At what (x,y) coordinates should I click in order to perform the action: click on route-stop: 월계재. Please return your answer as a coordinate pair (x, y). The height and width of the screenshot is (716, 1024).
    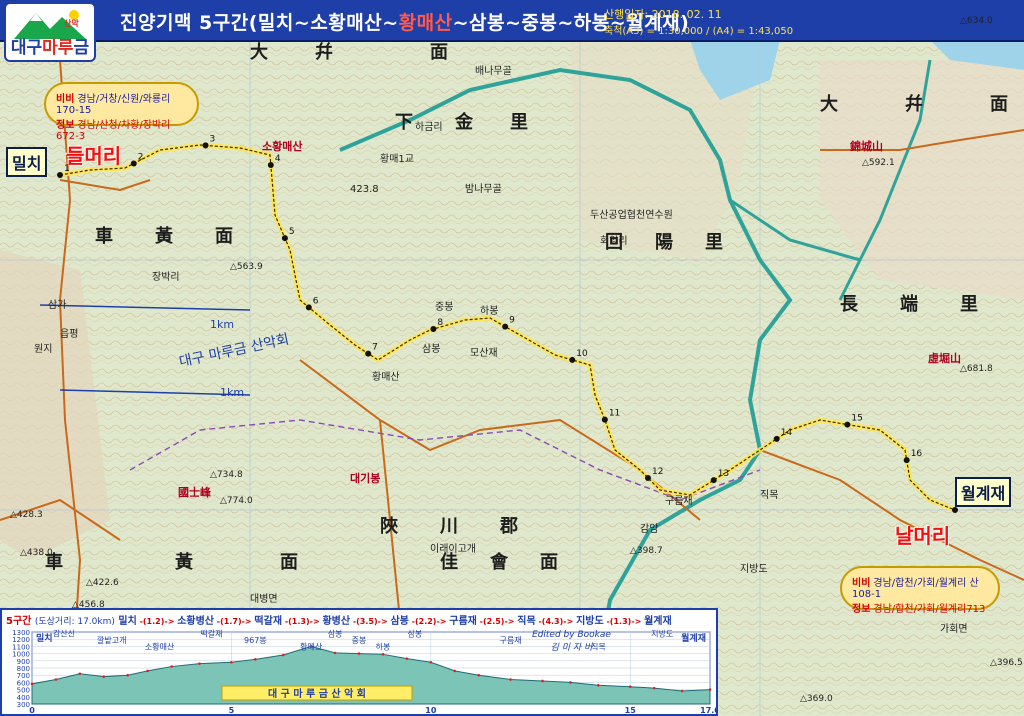
    Looking at the image, I should click on (658, 621).